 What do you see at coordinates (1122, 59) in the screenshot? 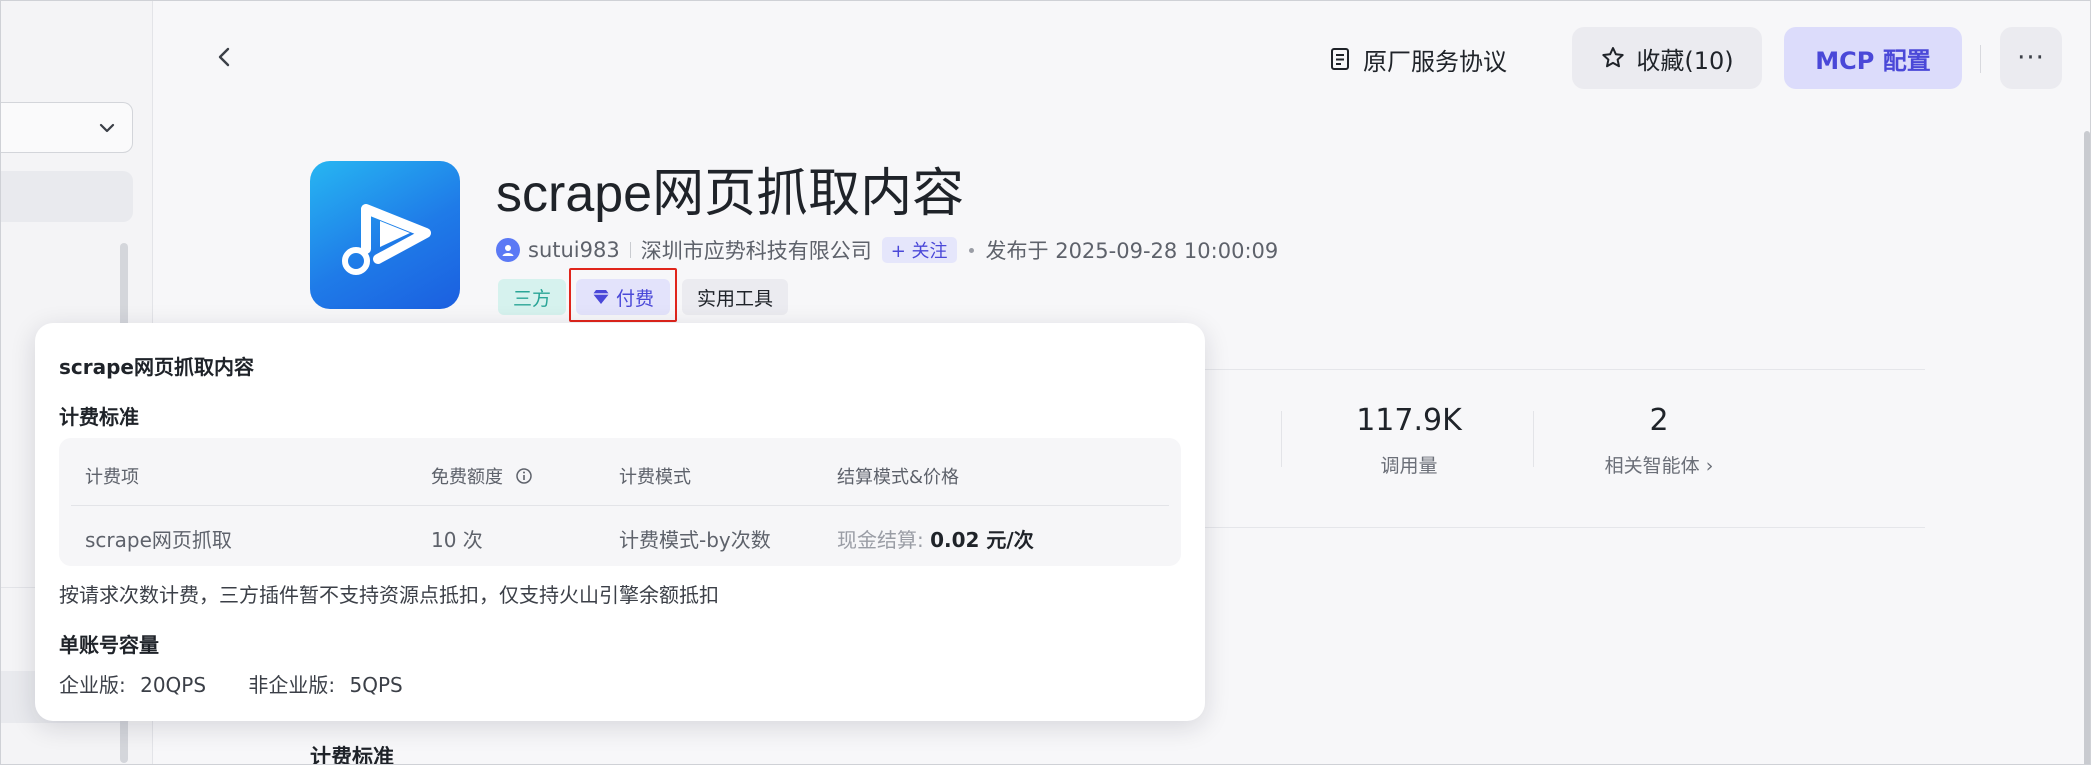
I see `top-actions: 原厂服务协议 收藏(10) MCP 配置 ···` at bounding box center [1122, 59].